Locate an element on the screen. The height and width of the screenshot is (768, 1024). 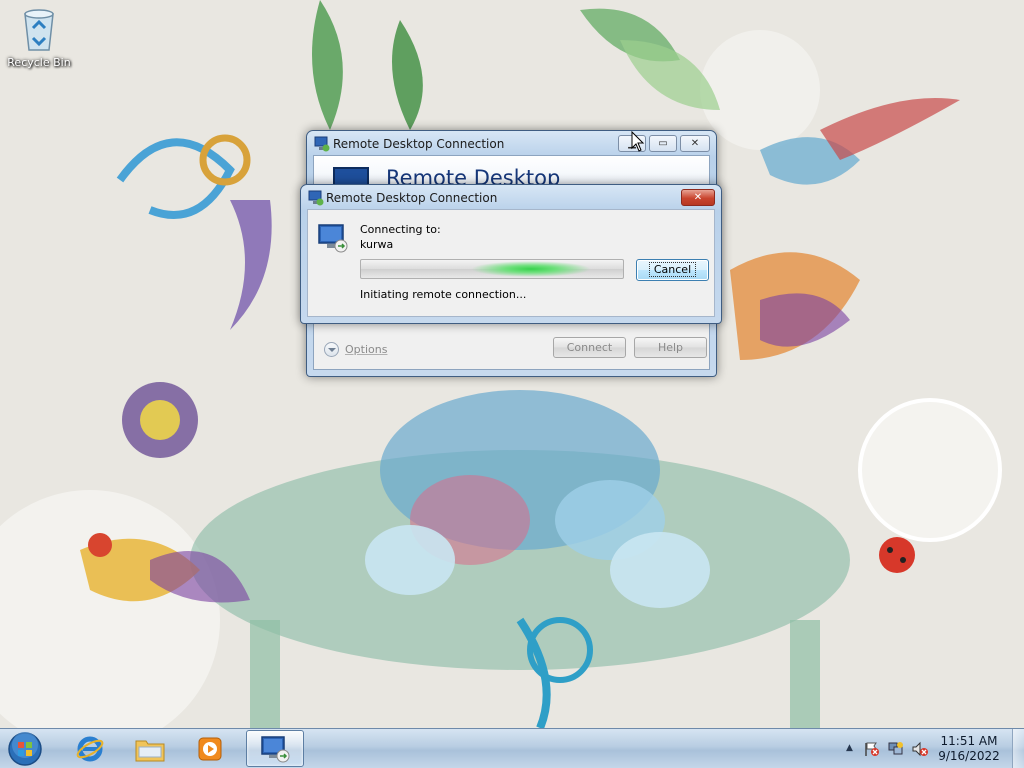
mouse-cursor-icon is located at coordinates (638, 141).